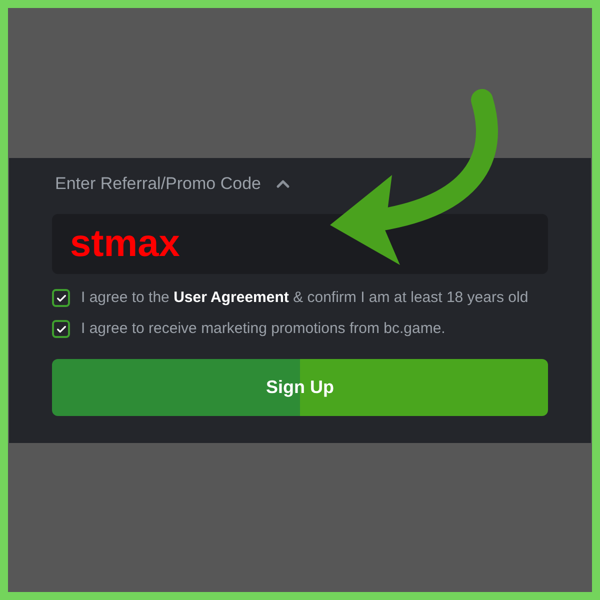 This screenshot has height=600, width=600. I want to click on agreement-text: I agree to the User Agreement & confirm I am at least 18 years old, so click(304, 298).